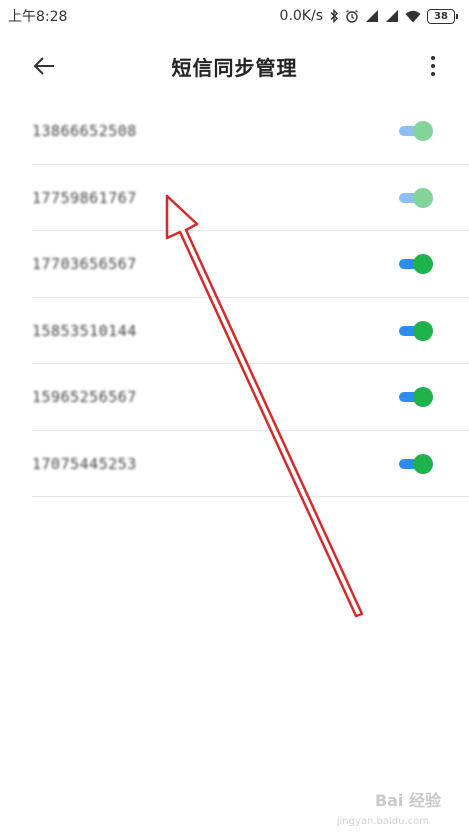  Describe the element at coordinates (407, 800) in the screenshot. I see `watermark-logo: Bai 经验` at that location.